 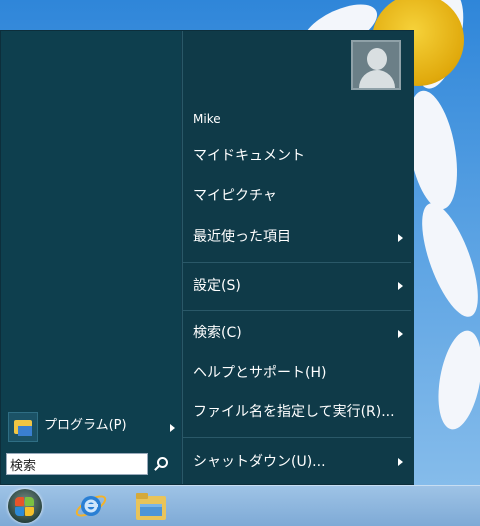 What do you see at coordinates (91, 505) in the screenshot?
I see `internet-explorer-icon` at bounding box center [91, 505].